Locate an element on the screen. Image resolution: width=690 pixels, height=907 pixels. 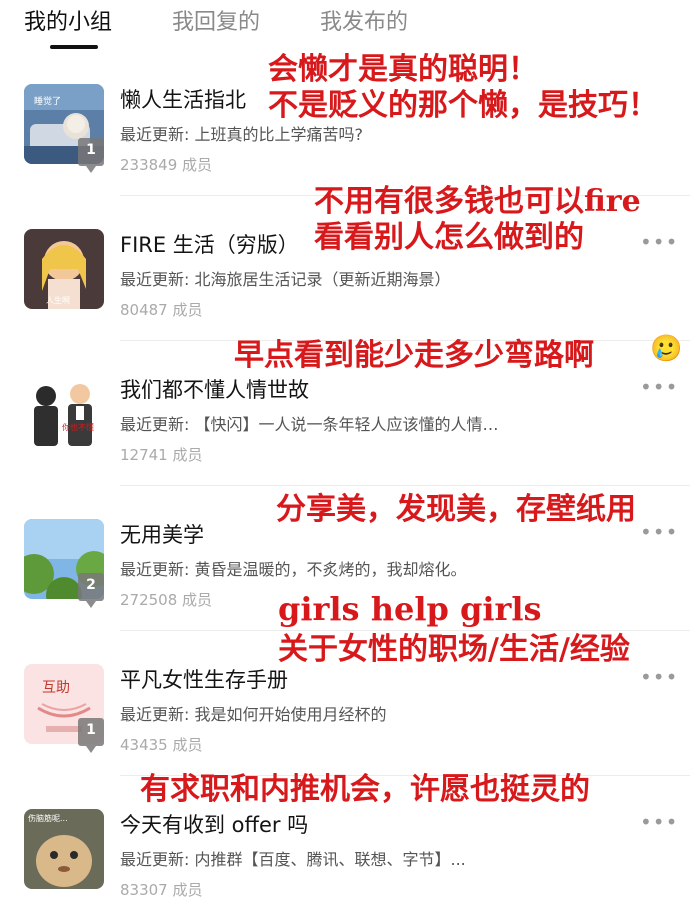
group-thumbnail: 你也不懂 is located at coordinates (64, 414).